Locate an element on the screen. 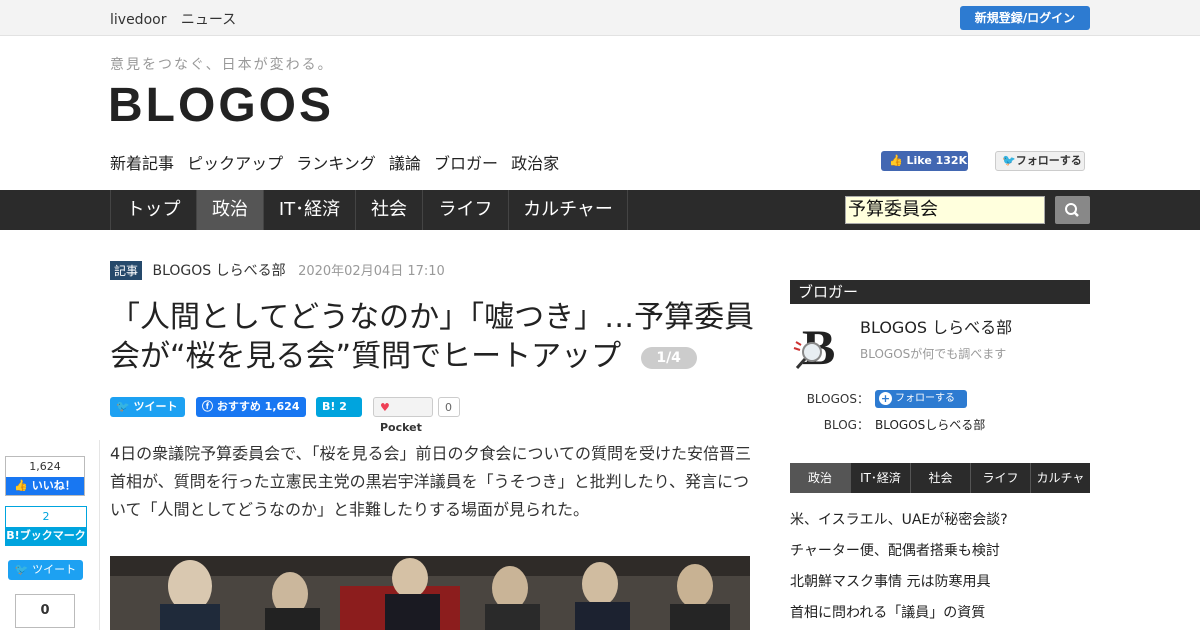 Image resolution: width=1200 pixels, height=630 pixels. top-bar: livedoor ニュース 新規登録/ログイン is located at coordinates (600, 18).